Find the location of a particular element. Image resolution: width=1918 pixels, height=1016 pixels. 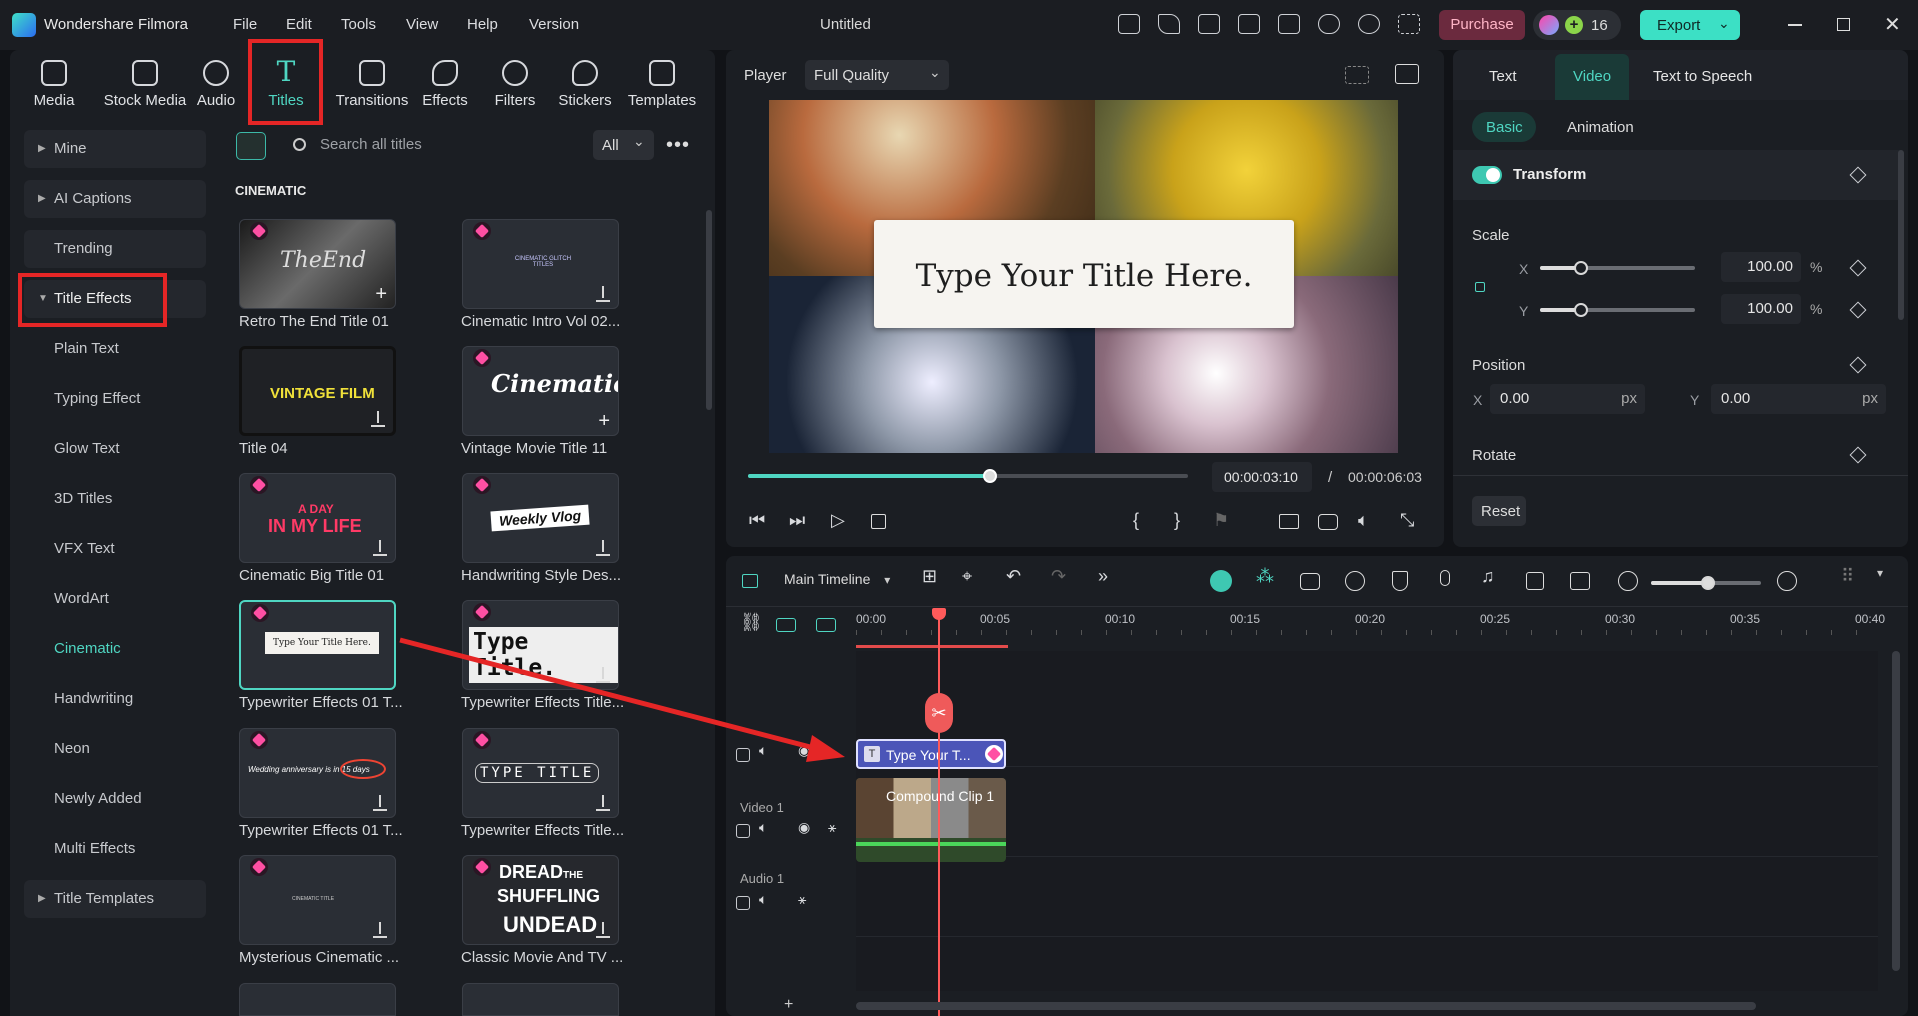

auto-ripple-icon: ⁂ is located at coordinates (1265, 576).